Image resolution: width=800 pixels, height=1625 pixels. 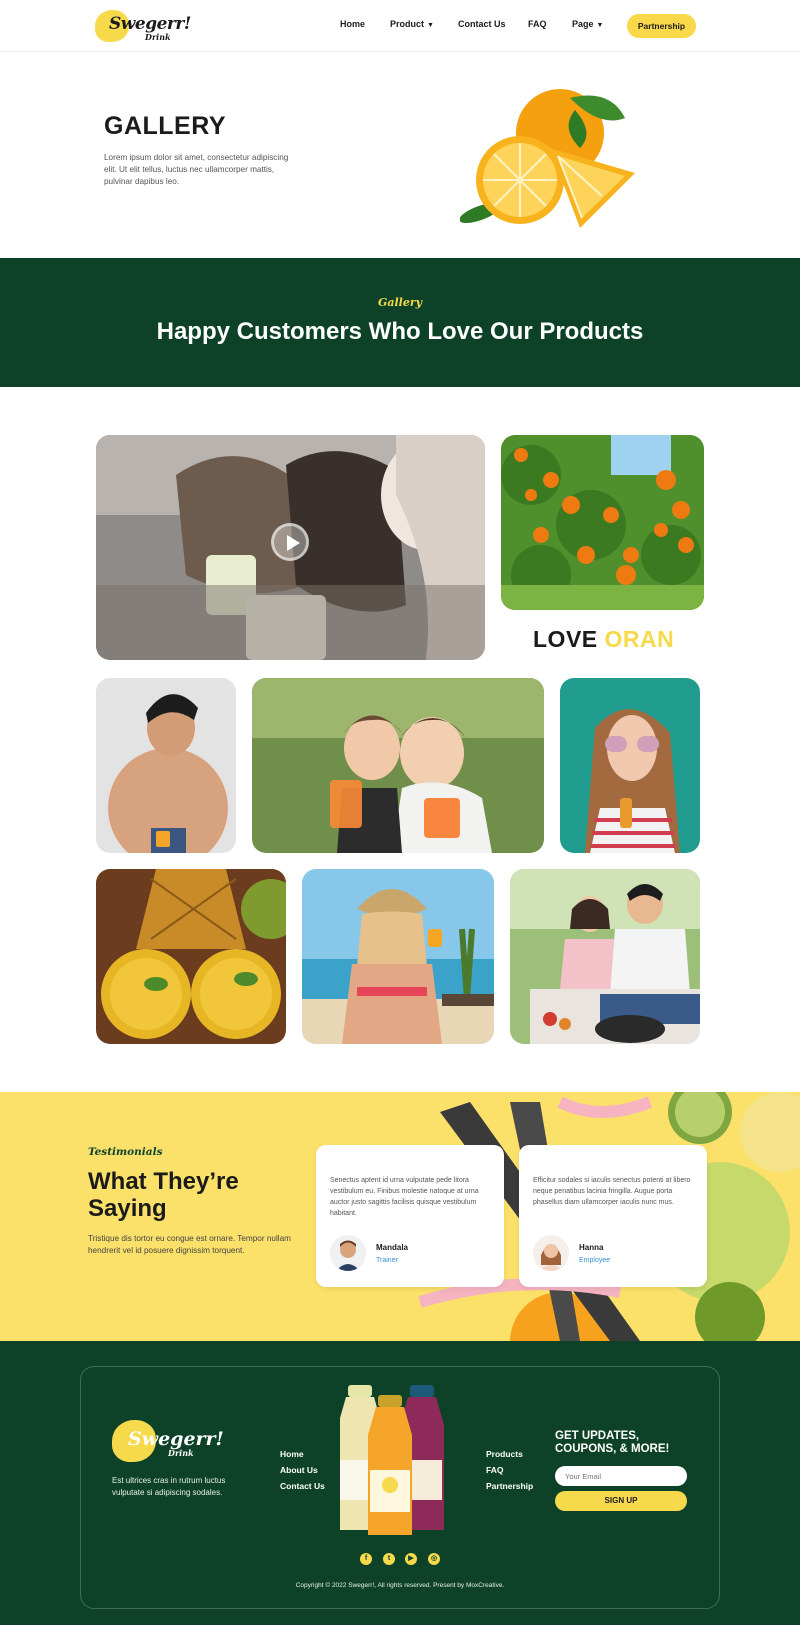 What do you see at coordinates (639, 639) in the screenshot?
I see `love-highlight: ORAN` at bounding box center [639, 639].